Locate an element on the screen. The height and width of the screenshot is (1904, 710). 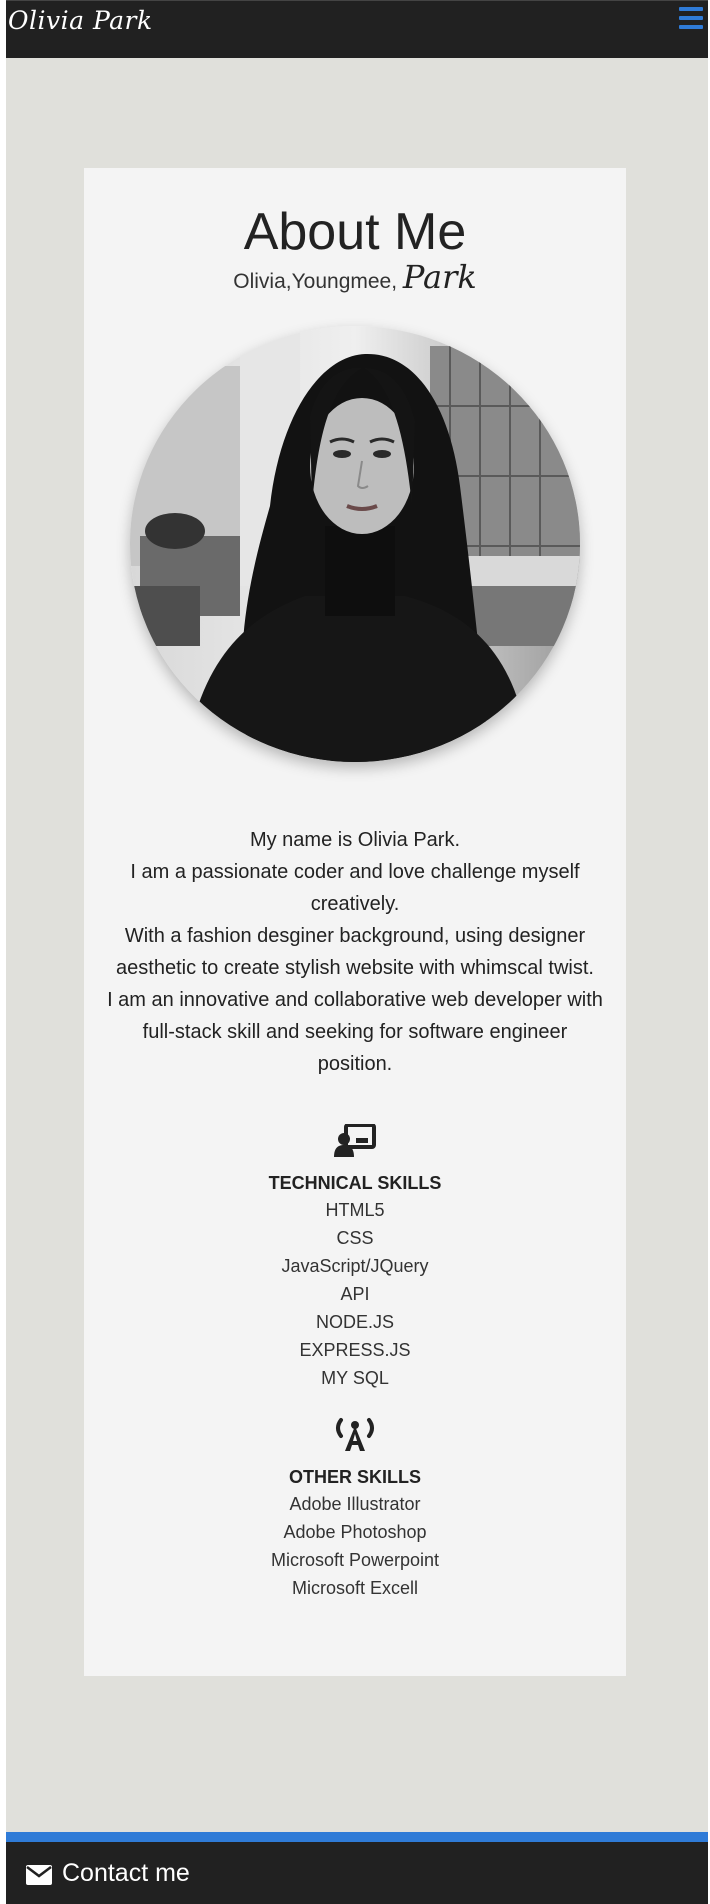
skill-item: NODE.JS is located at coordinates (354, 1322).